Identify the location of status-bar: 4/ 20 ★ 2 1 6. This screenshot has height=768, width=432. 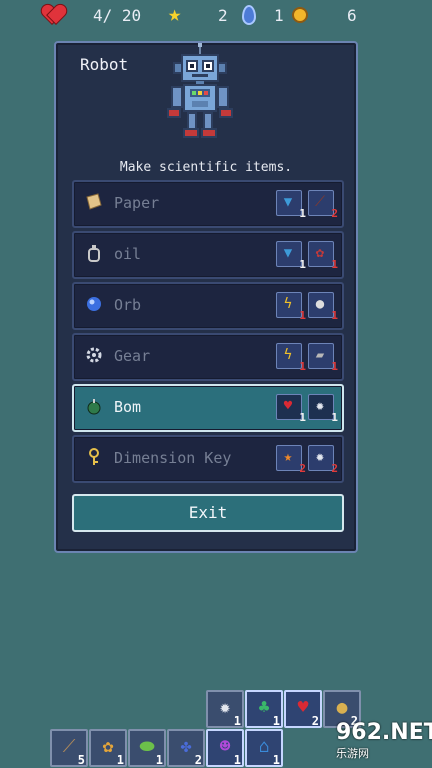
(216, 15).